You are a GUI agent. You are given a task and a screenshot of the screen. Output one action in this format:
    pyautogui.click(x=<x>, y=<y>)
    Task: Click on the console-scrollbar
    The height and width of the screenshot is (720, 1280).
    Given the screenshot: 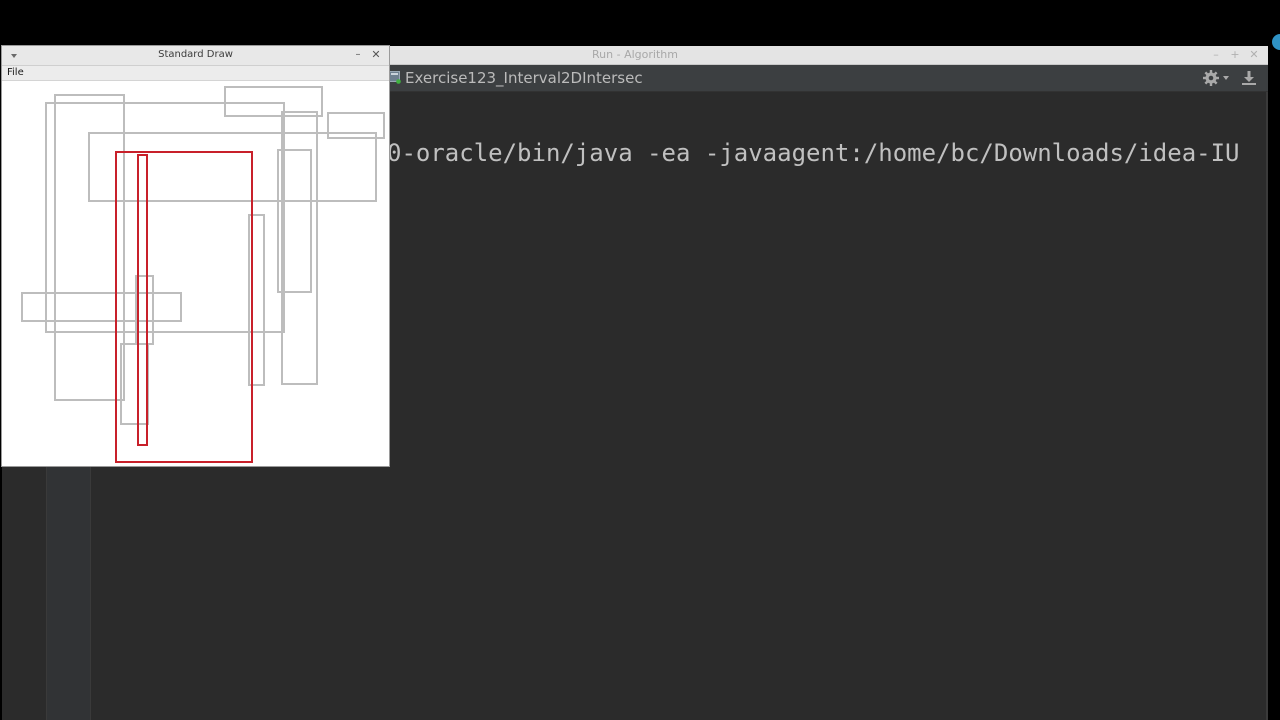 What is the action you would take?
    pyautogui.click(x=1267, y=406)
    